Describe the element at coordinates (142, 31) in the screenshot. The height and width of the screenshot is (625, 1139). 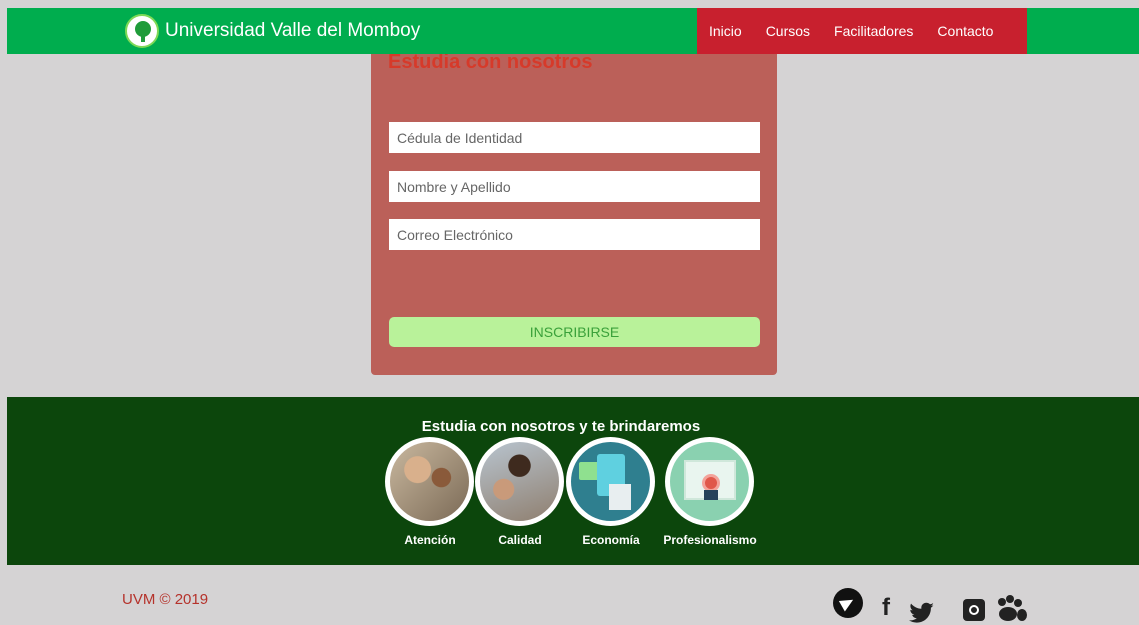
I see `university-logo-icon` at that location.